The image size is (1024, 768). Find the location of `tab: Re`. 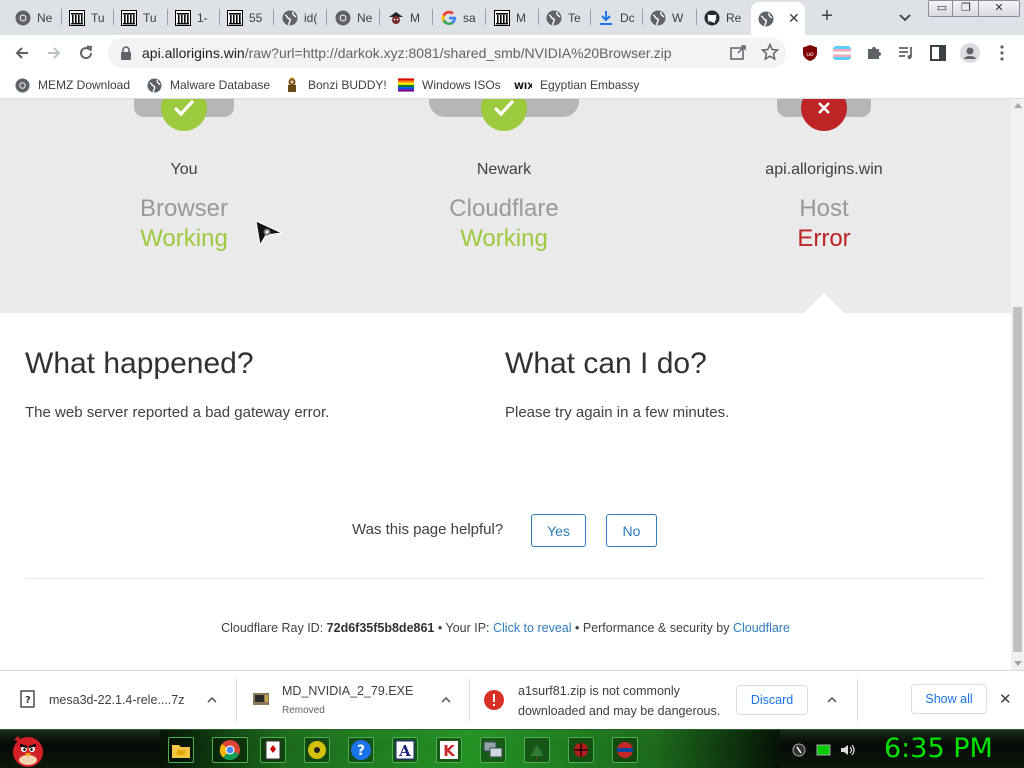

tab: Re is located at coordinates (723, 17).